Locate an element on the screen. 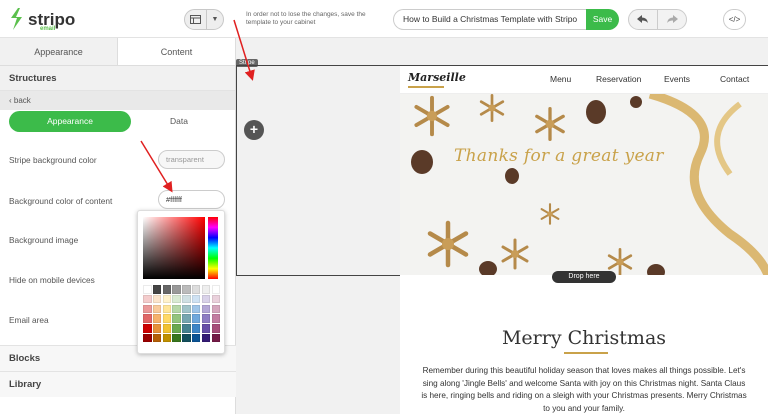 The width and height of the screenshot is (768, 415). layout-icon is located at coordinates (196, 19).